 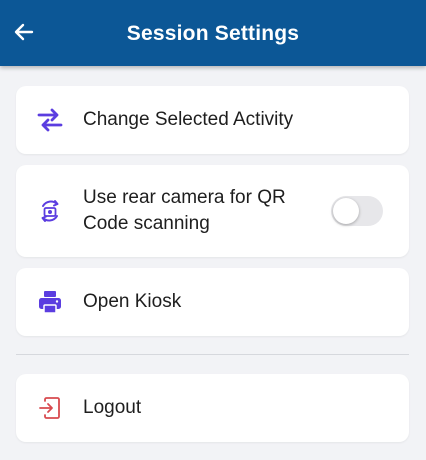 What do you see at coordinates (212, 354) in the screenshot?
I see `divider` at bounding box center [212, 354].